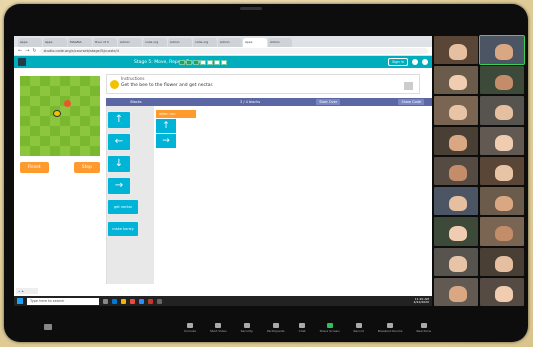  What do you see at coordinates (123, 207) in the screenshot?
I see `get-nectar-block: get nectar` at bounding box center [123, 207].